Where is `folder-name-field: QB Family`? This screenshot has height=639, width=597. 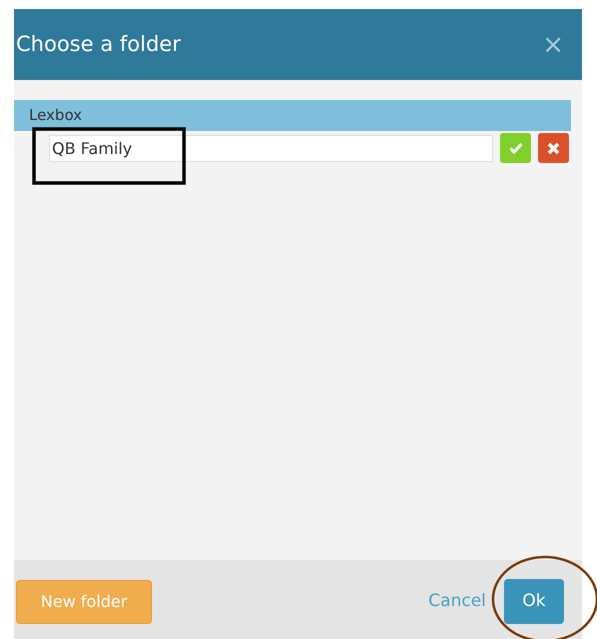
folder-name-field: QB Family is located at coordinates (271, 148).